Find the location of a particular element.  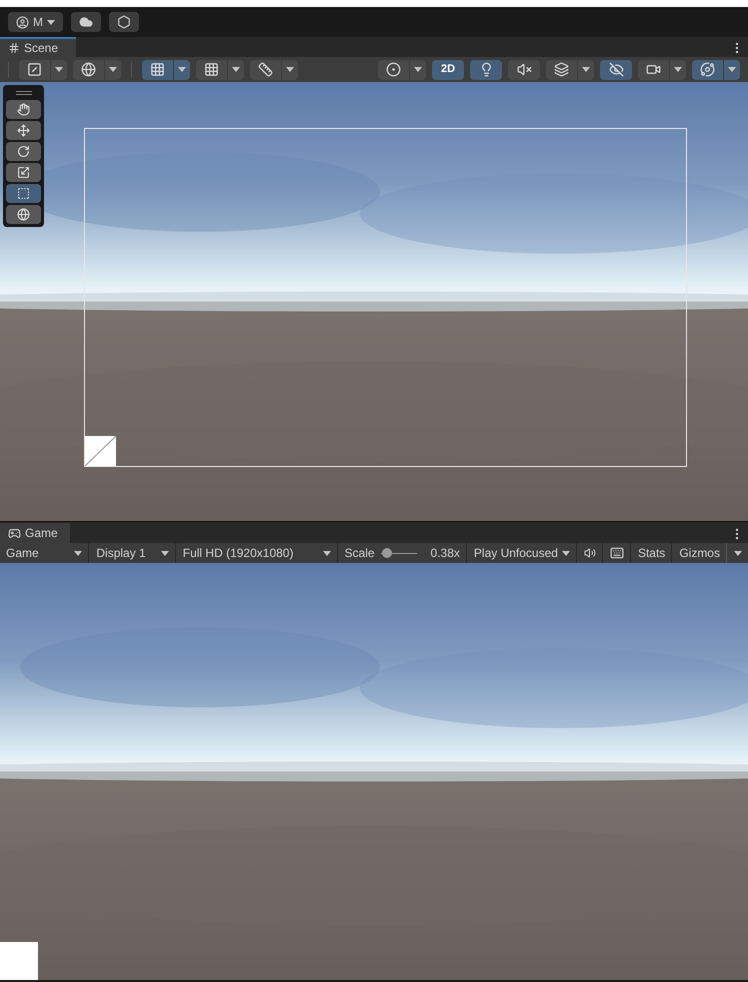

gamepad-icon is located at coordinates (14, 533).